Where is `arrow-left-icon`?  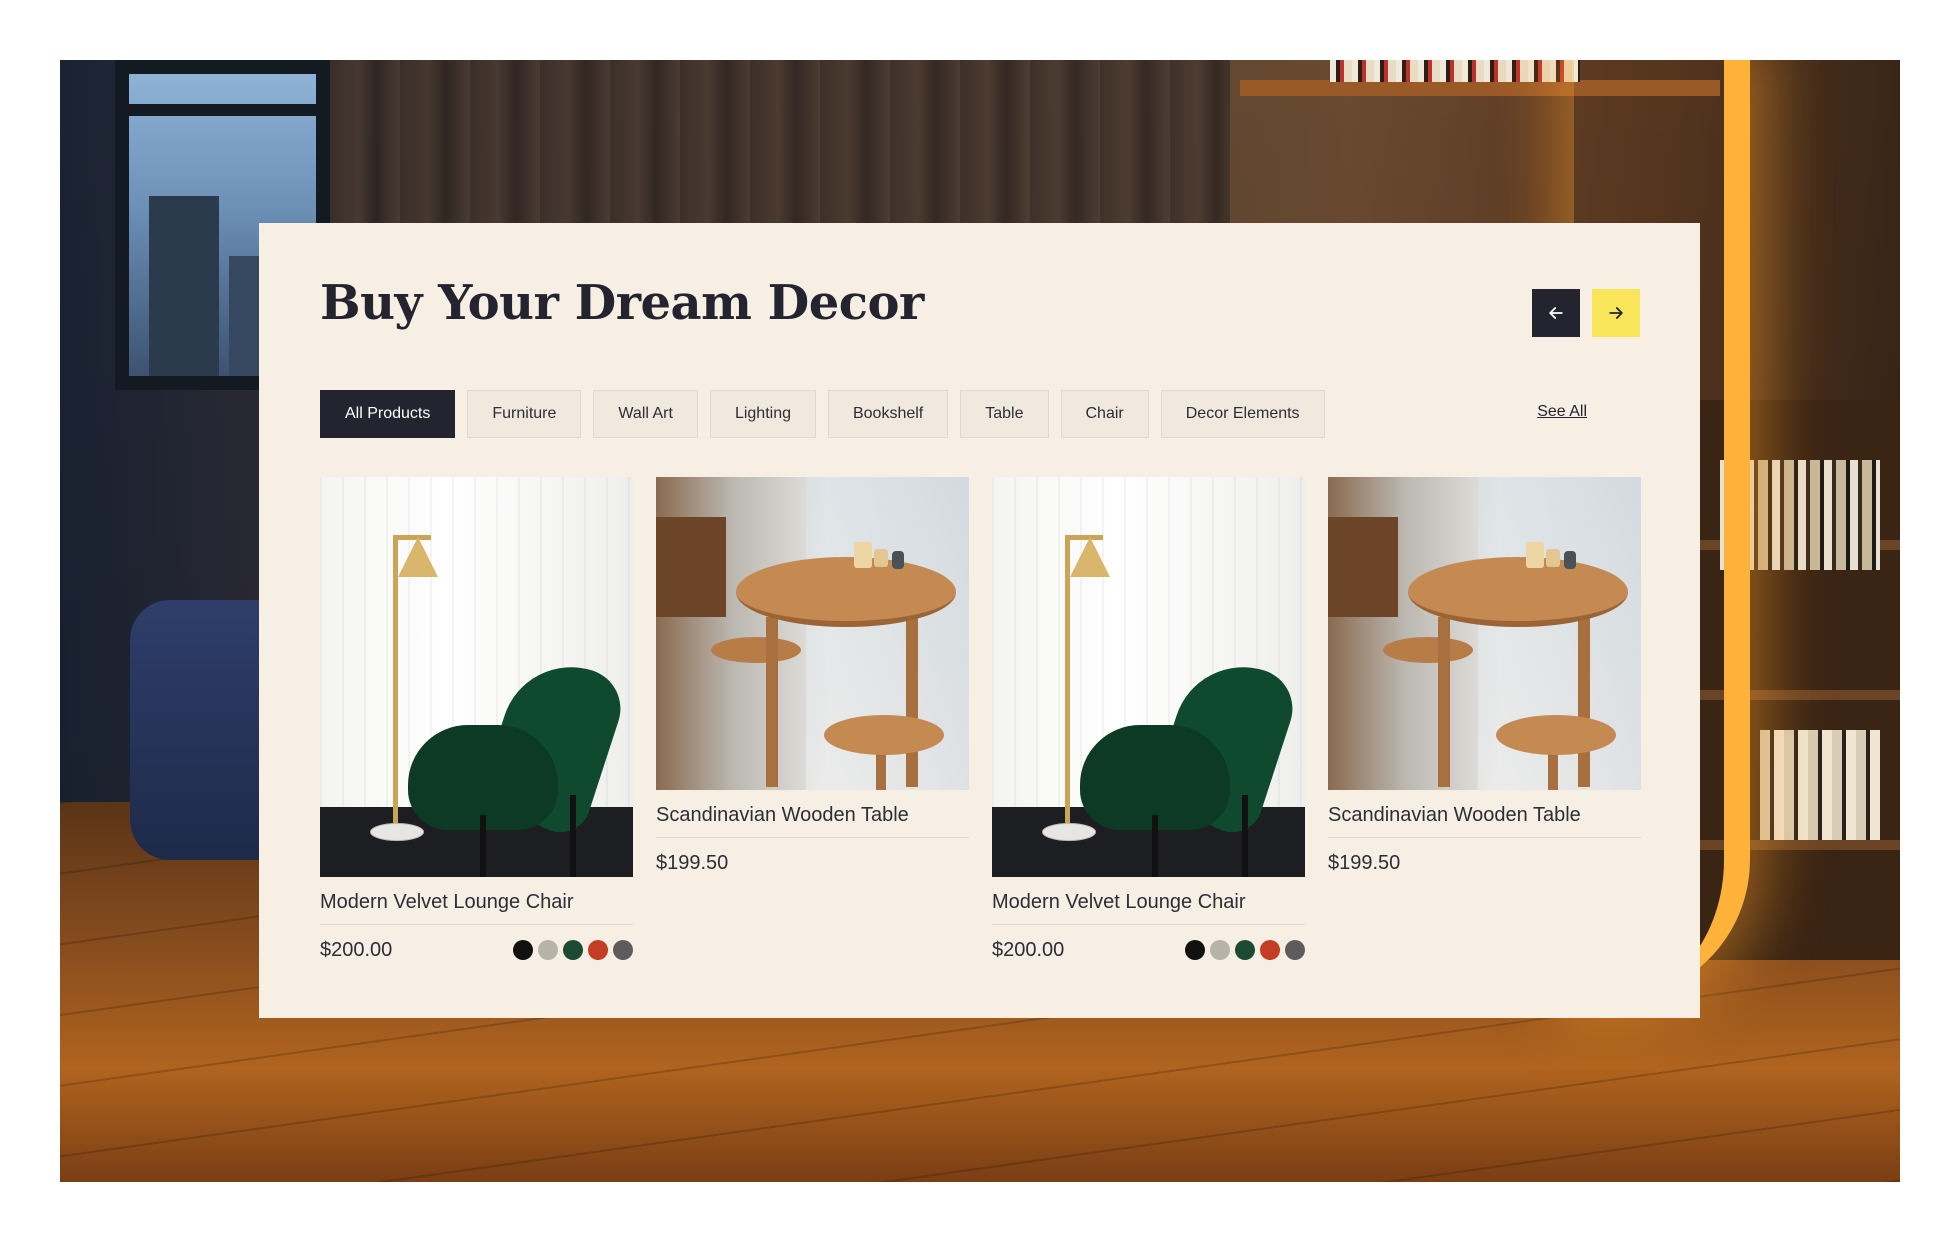
arrow-left-icon is located at coordinates (1556, 313).